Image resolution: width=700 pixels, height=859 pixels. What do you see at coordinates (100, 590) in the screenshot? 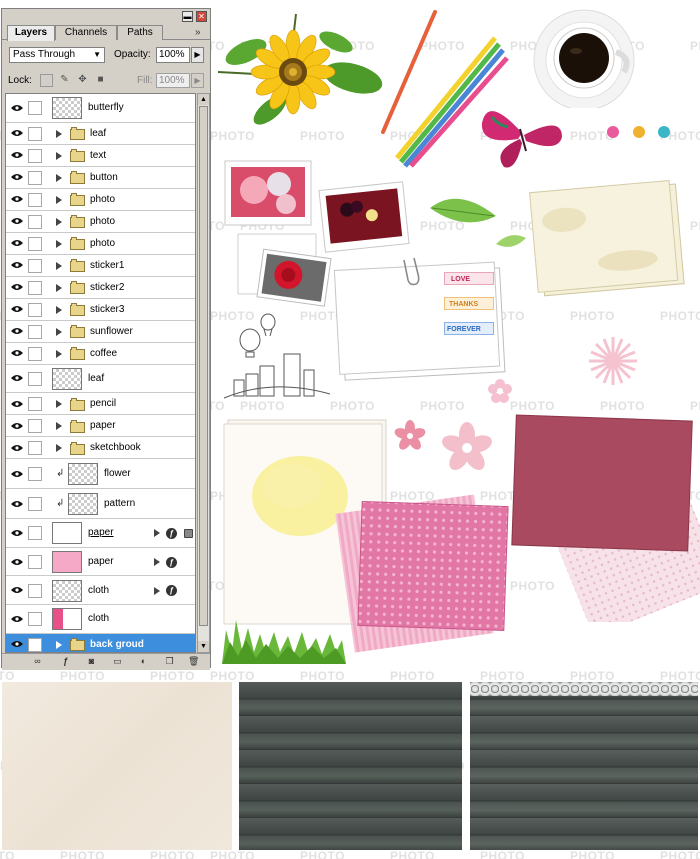
I see `layer-row: cloth ƒ` at bounding box center [100, 590].